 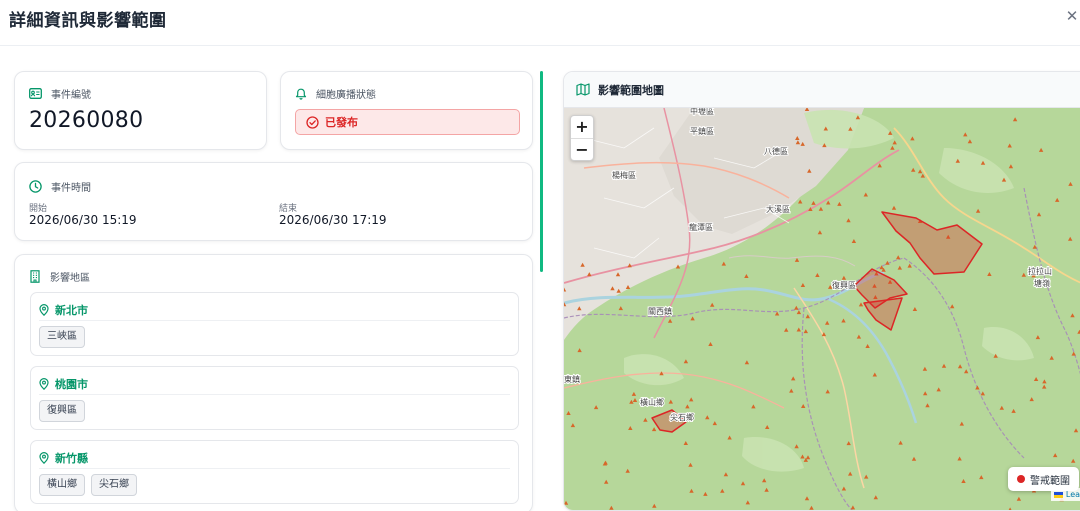 I want to click on affected-areas-label: 影響地區, so click(x=70, y=278).